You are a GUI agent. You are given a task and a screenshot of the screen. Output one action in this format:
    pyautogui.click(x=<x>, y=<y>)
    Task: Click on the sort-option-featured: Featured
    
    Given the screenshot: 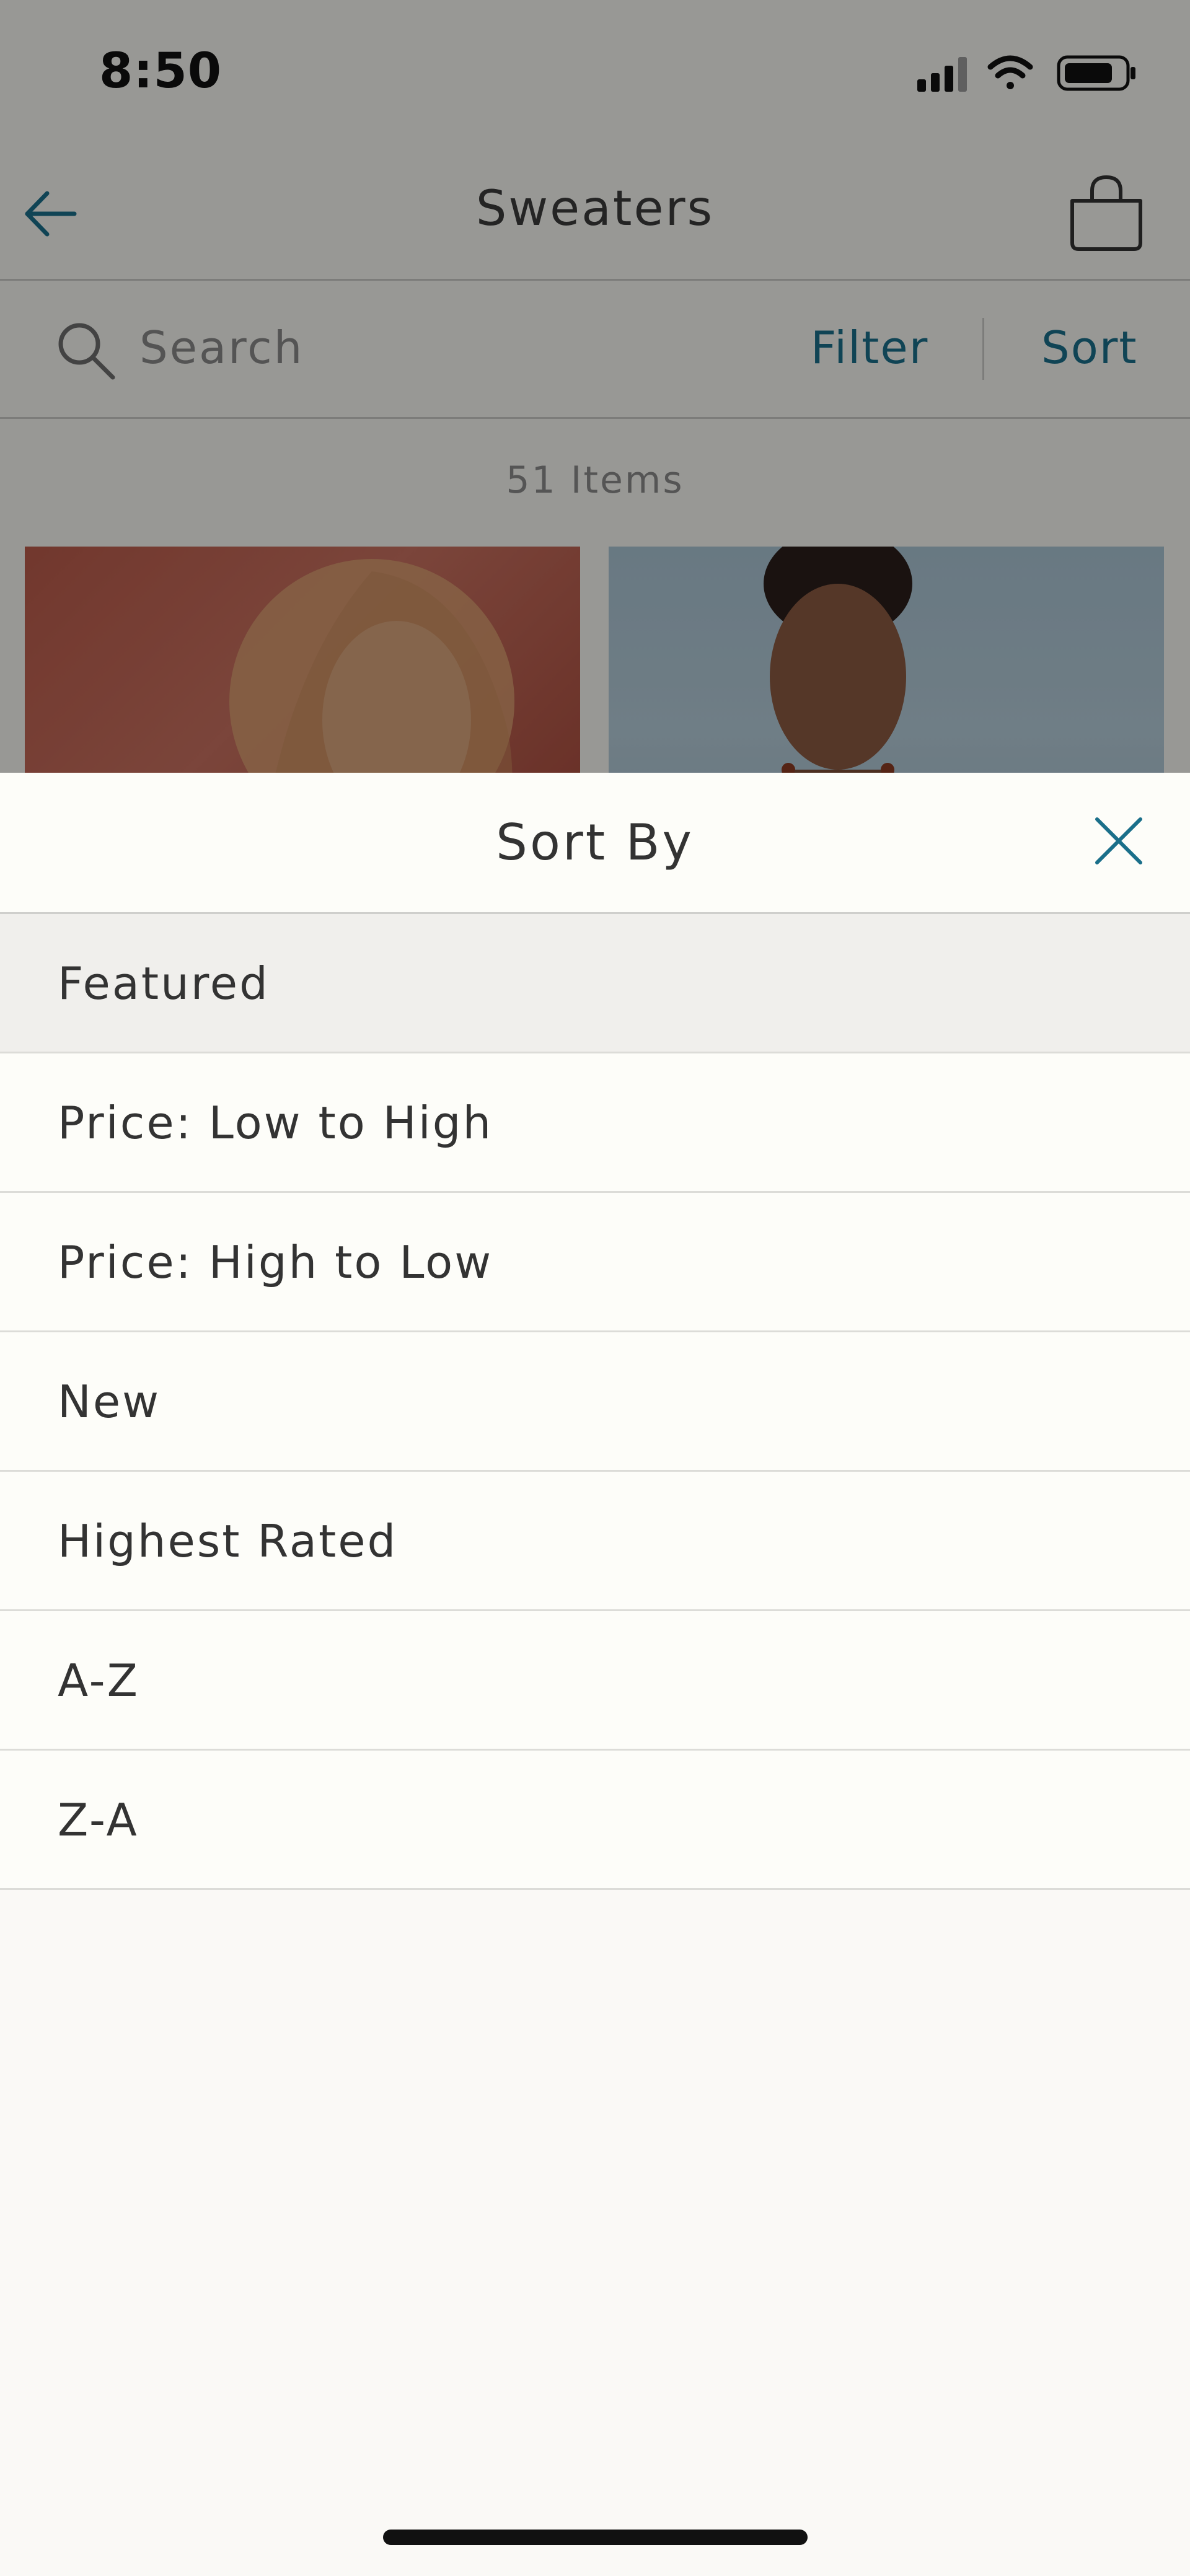 What is the action you would take?
    pyautogui.click(x=595, y=983)
    